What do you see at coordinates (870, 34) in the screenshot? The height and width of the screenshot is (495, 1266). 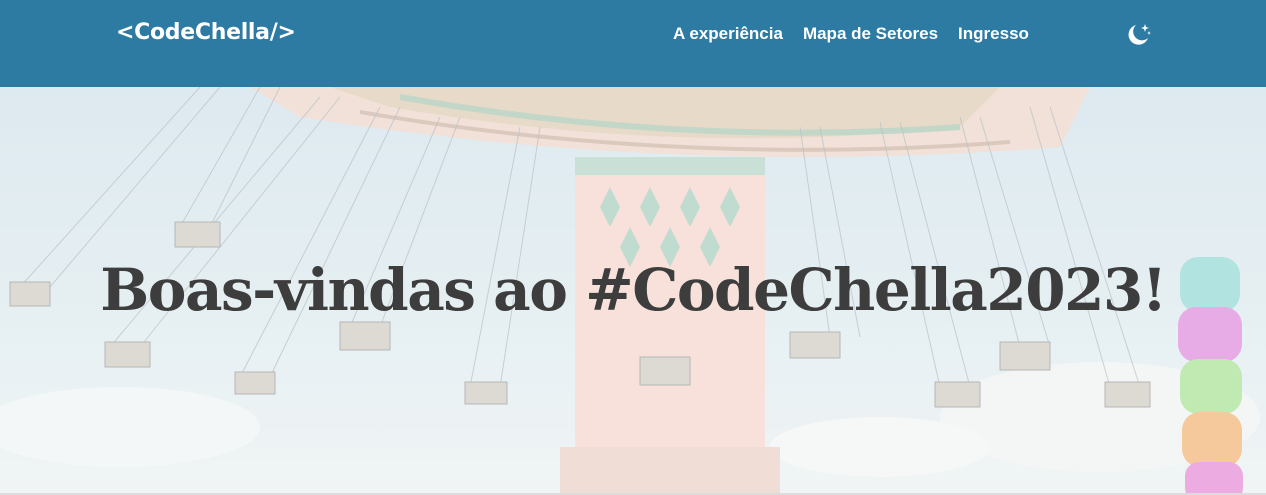 I see `nav-link-mapa-setores: Mapa de Setores` at bounding box center [870, 34].